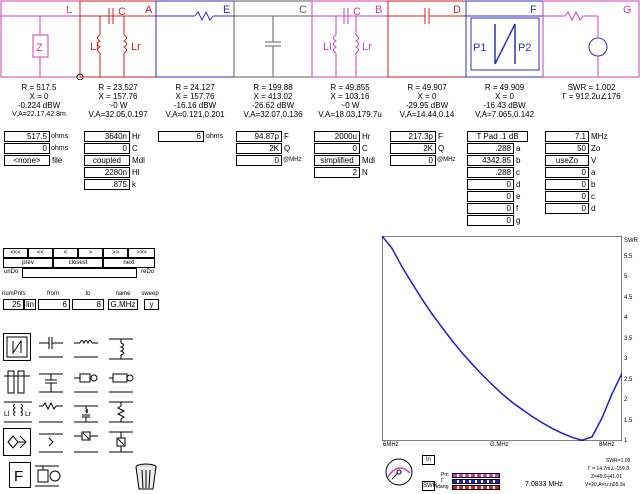 The image size is (640, 494). What do you see at coordinates (121, 412) in the screenshot?
I see `shunt-resistor-icon` at bounding box center [121, 412].